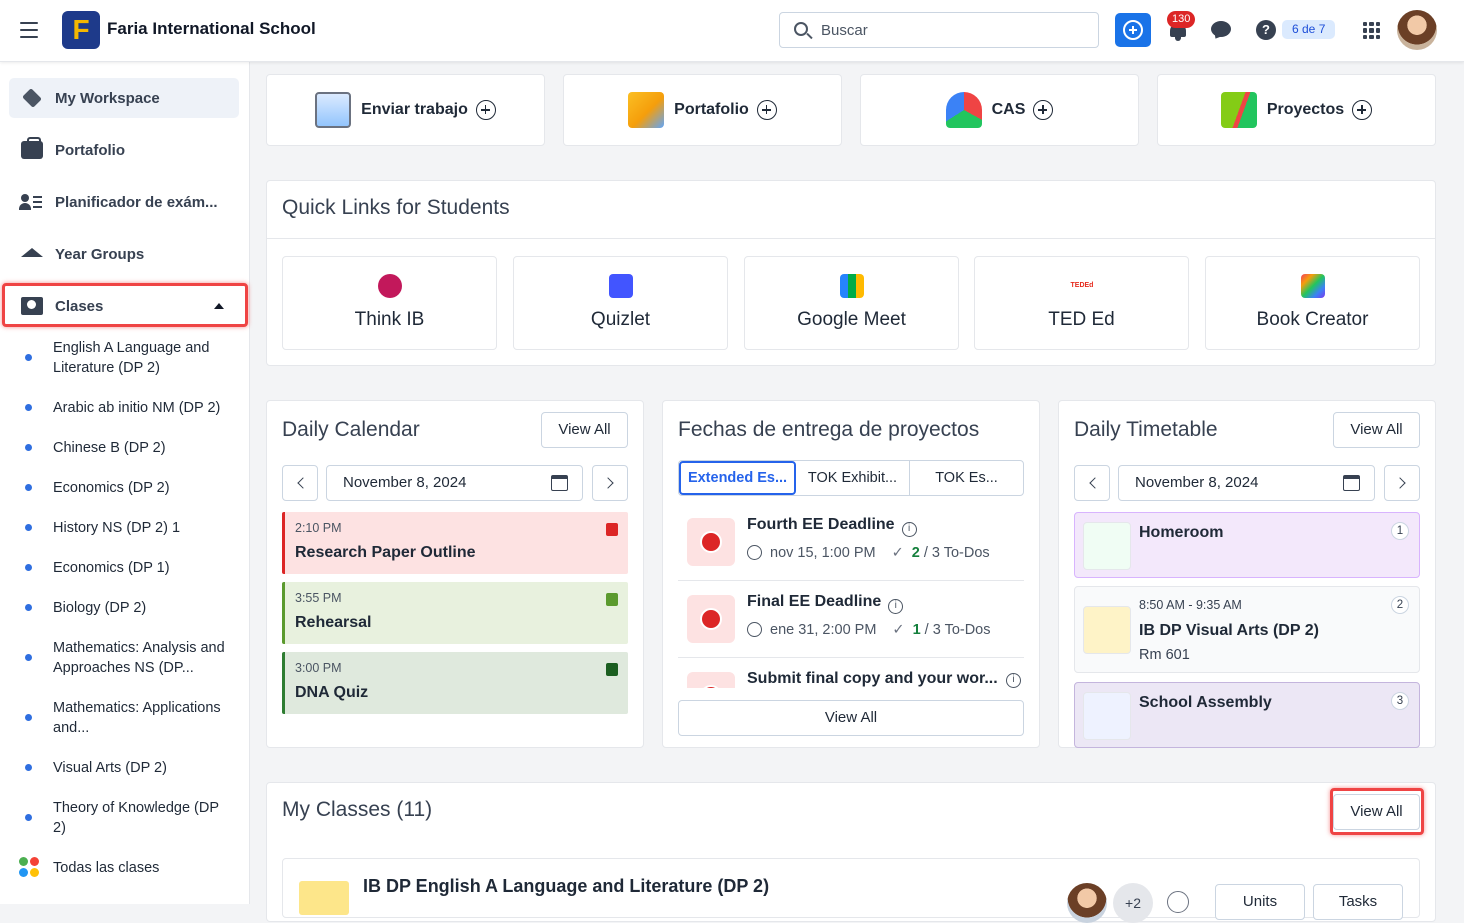 The image size is (1464, 923). I want to click on event-time: 2:10 PM, so click(318, 528).